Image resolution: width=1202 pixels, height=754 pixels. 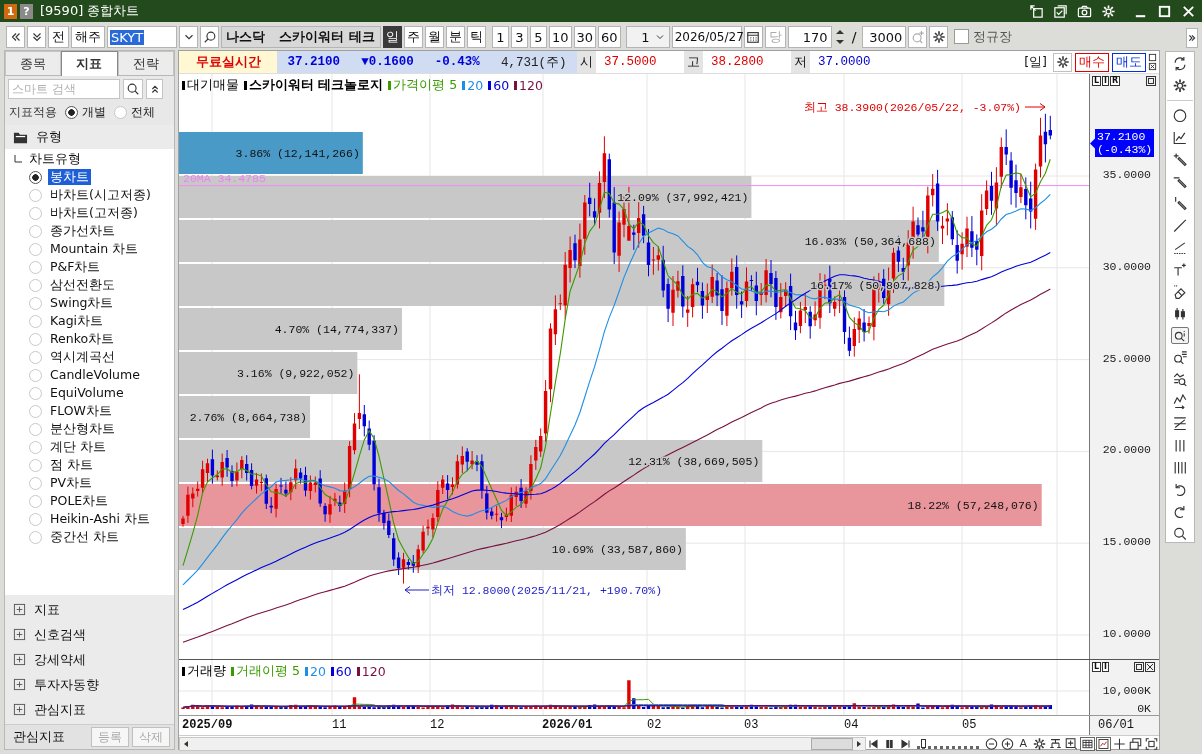 What do you see at coordinates (94, 213) in the screenshot?
I see `chart-type-option: 바차트(고저종)` at bounding box center [94, 213].